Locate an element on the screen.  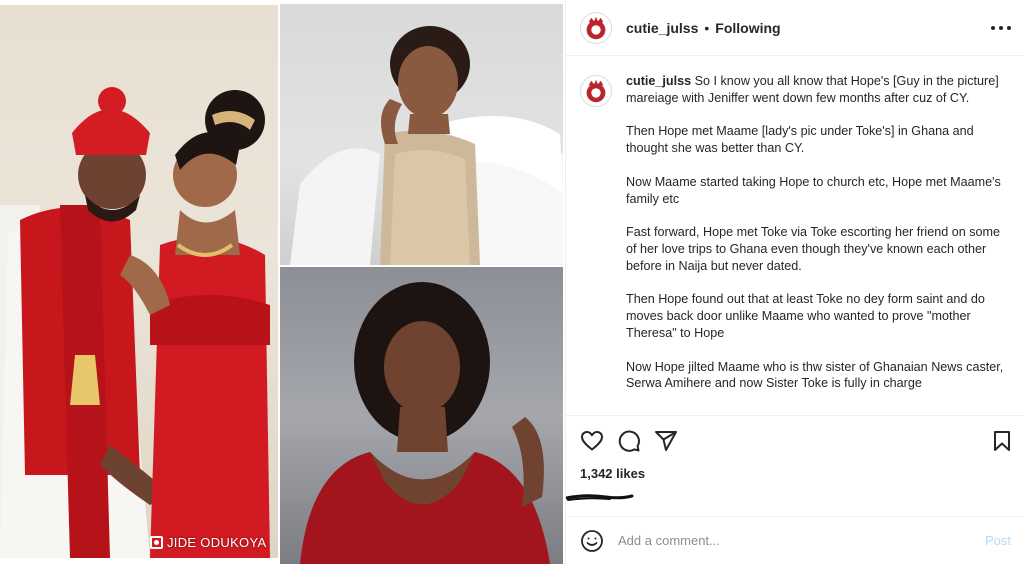
comment-input is located at coordinates (801, 540).